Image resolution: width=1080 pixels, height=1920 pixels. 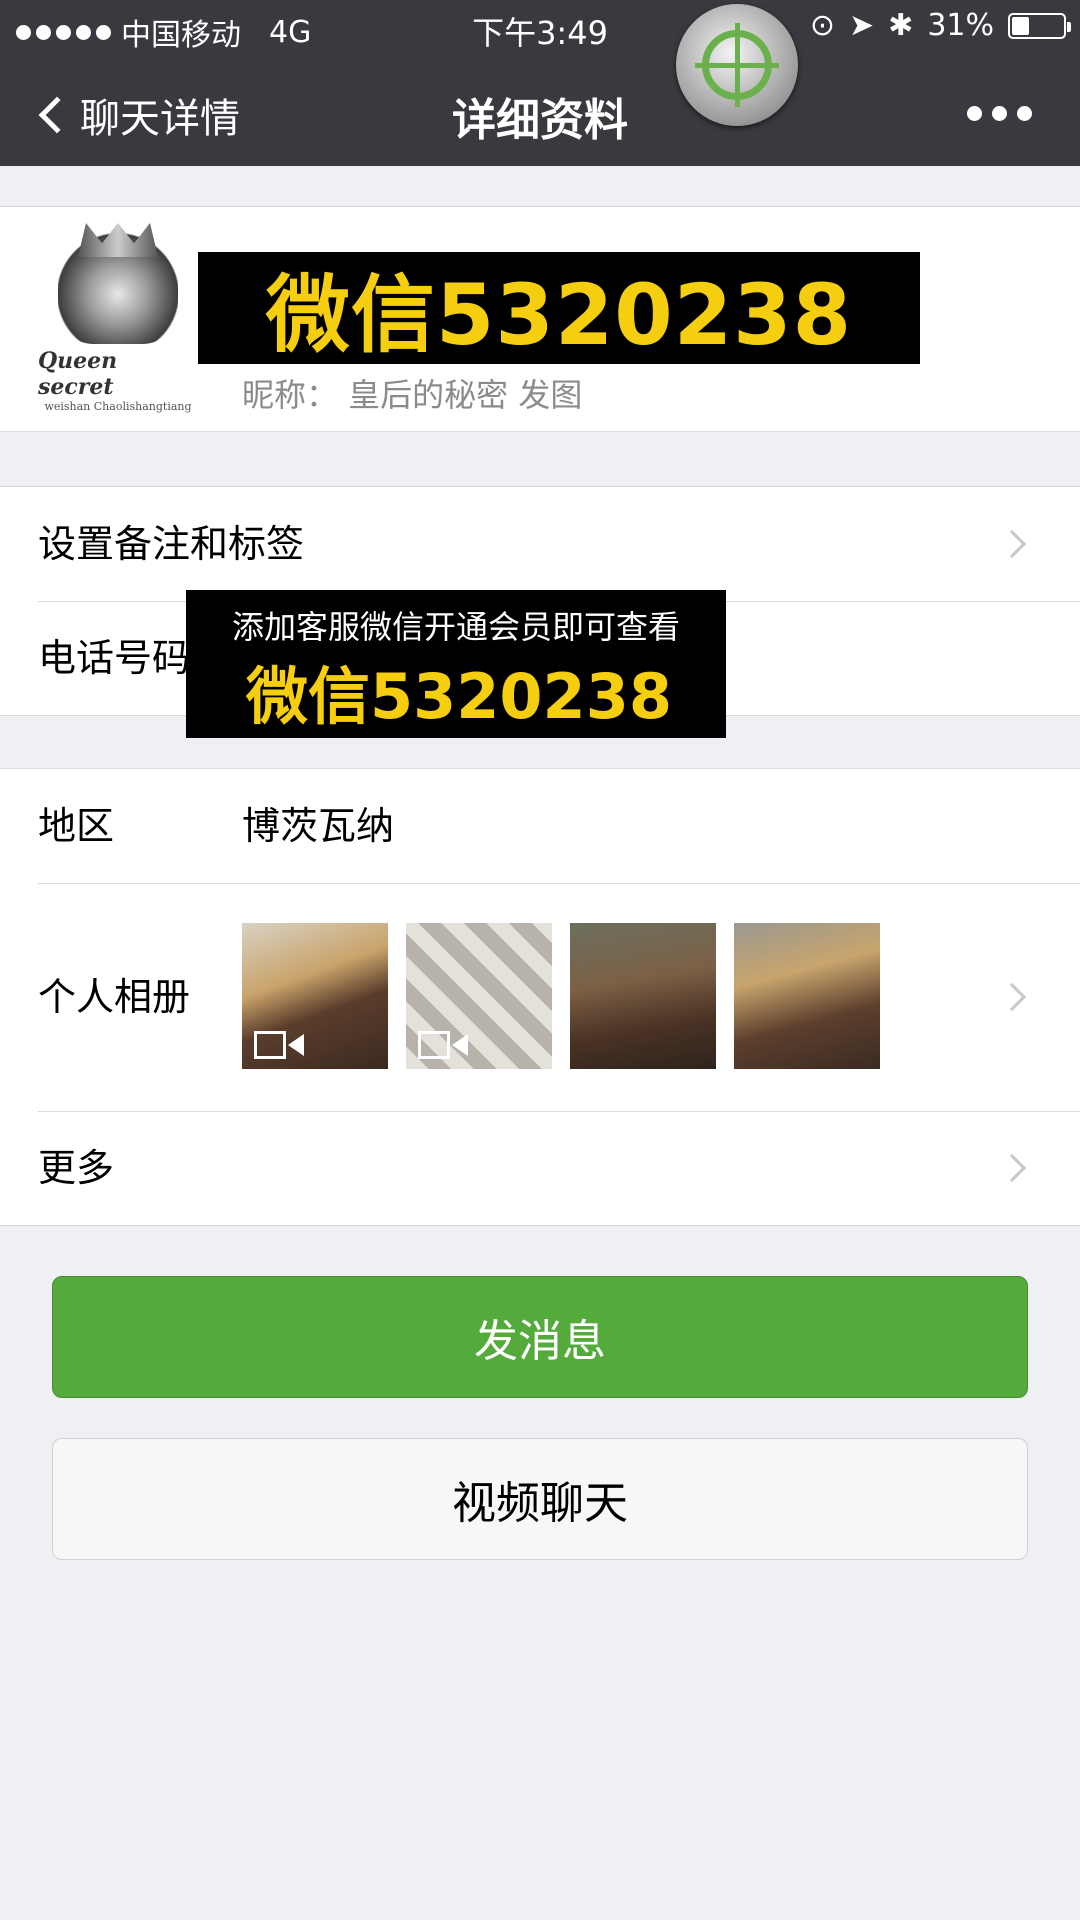 What do you see at coordinates (540, 1499) in the screenshot?
I see `video-chat-button: 视频聊天` at bounding box center [540, 1499].